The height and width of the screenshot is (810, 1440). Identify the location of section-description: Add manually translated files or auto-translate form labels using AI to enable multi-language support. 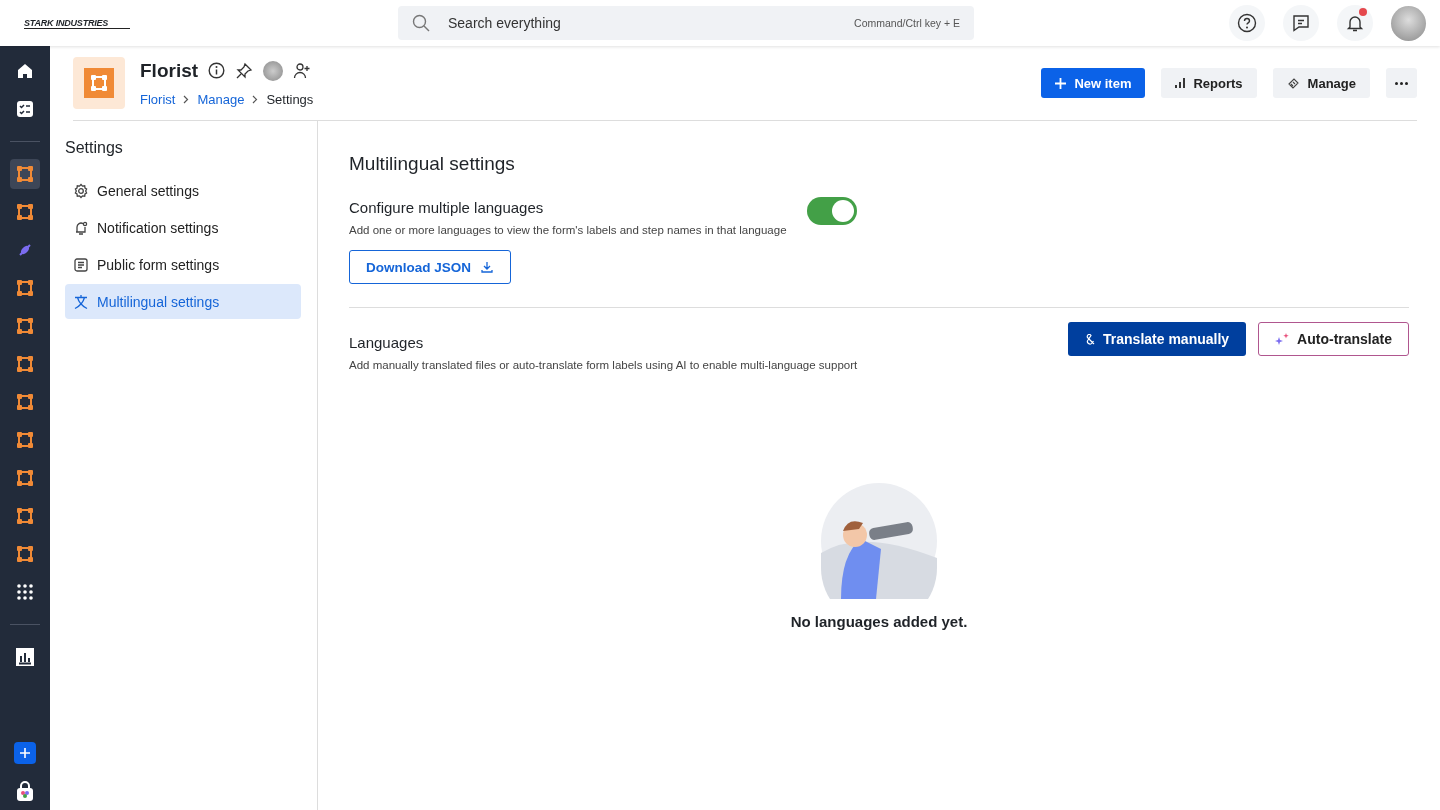
(603, 365).